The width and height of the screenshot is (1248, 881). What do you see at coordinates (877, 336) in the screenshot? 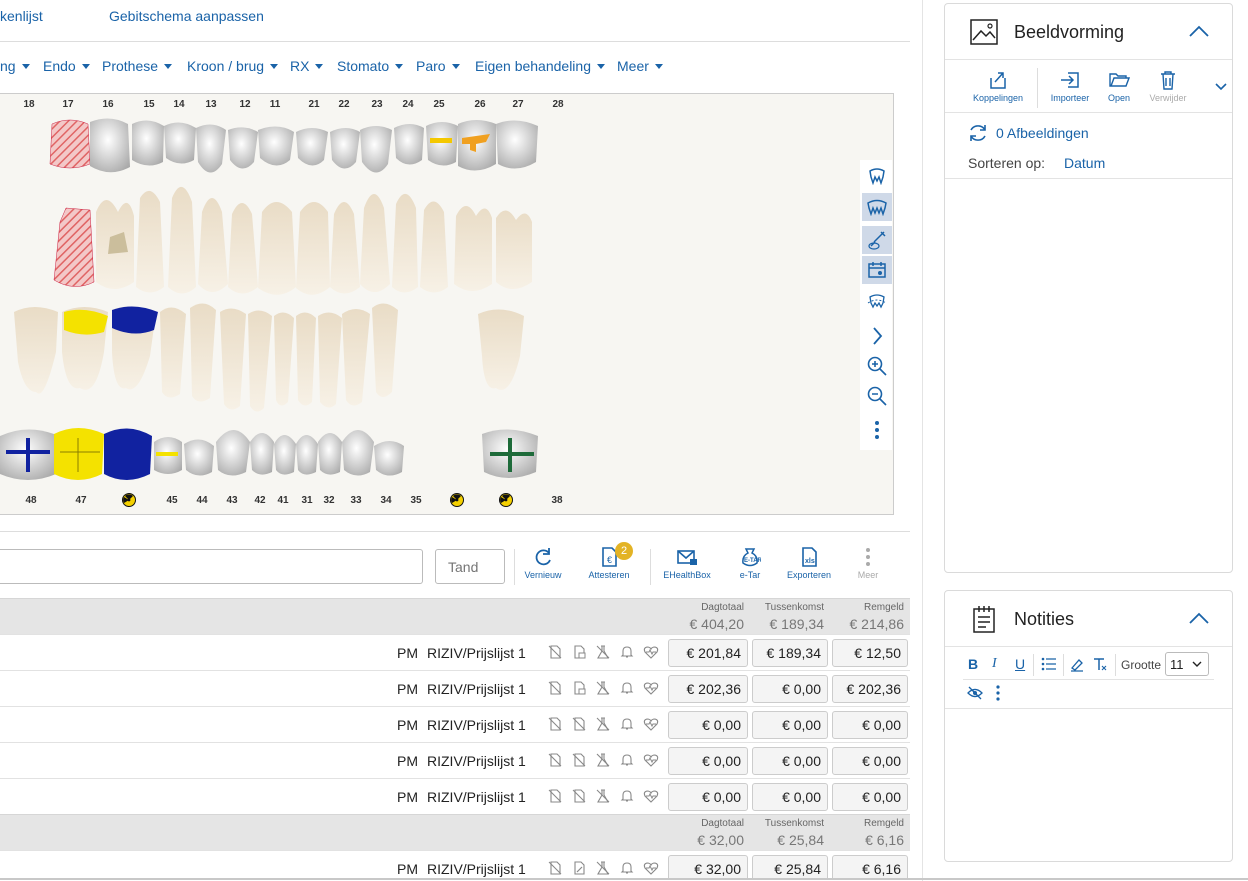
I see `chevron-right-icon` at bounding box center [877, 336].